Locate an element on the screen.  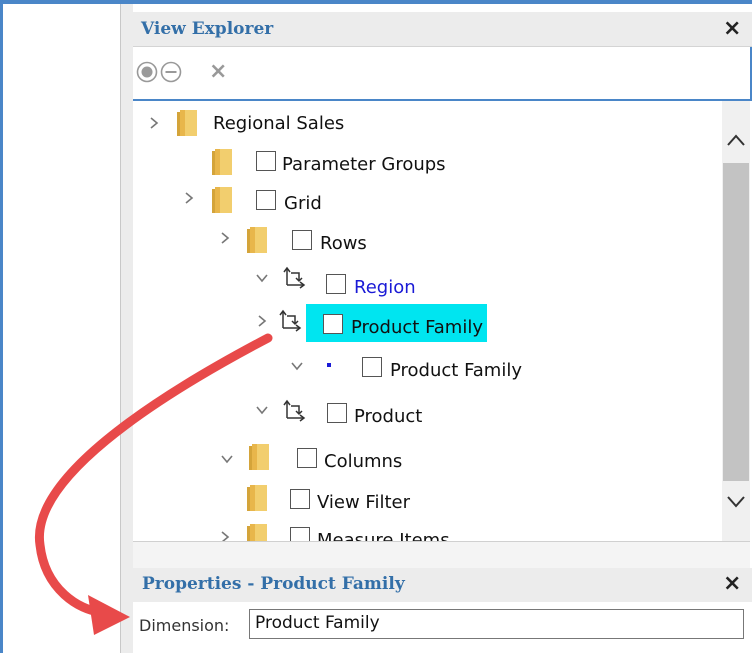
tree-item-label: Grid is located at coordinates (303, 203).